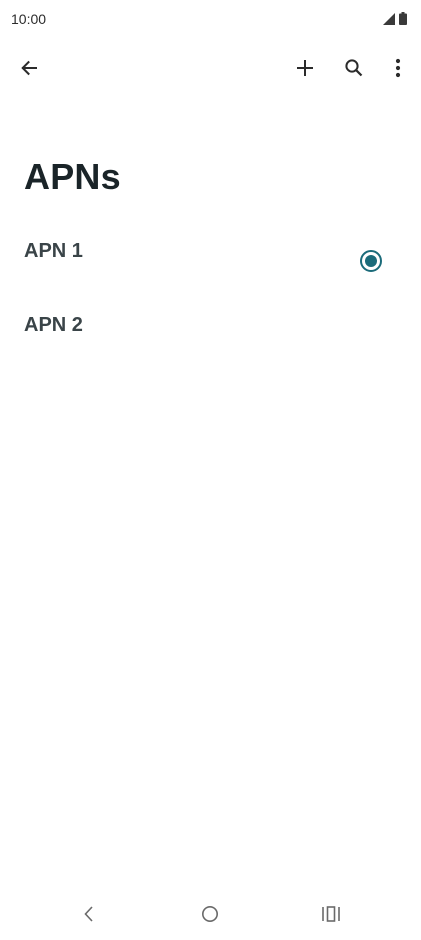 This screenshot has width=421, height=940. What do you see at coordinates (389, 18) in the screenshot?
I see `signal-icon` at bounding box center [389, 18].